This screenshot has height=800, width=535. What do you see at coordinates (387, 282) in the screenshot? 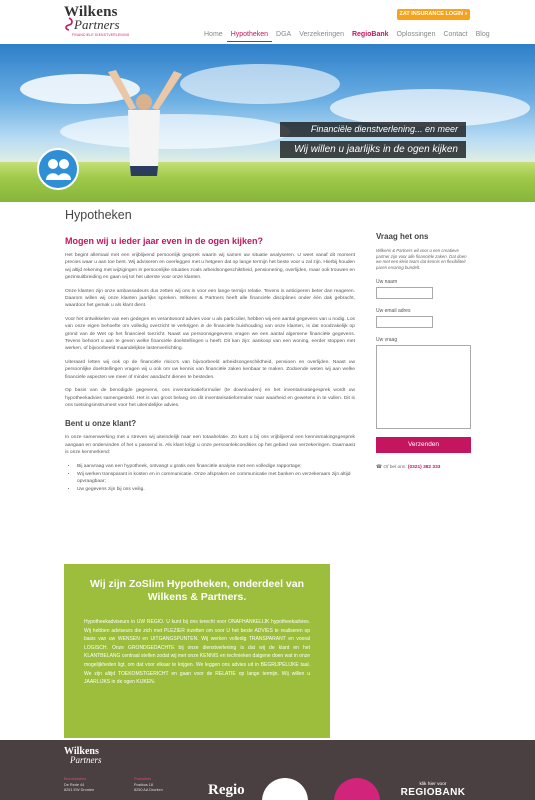
I see `name-label: Uw naam` at bounding box center [387, 282].